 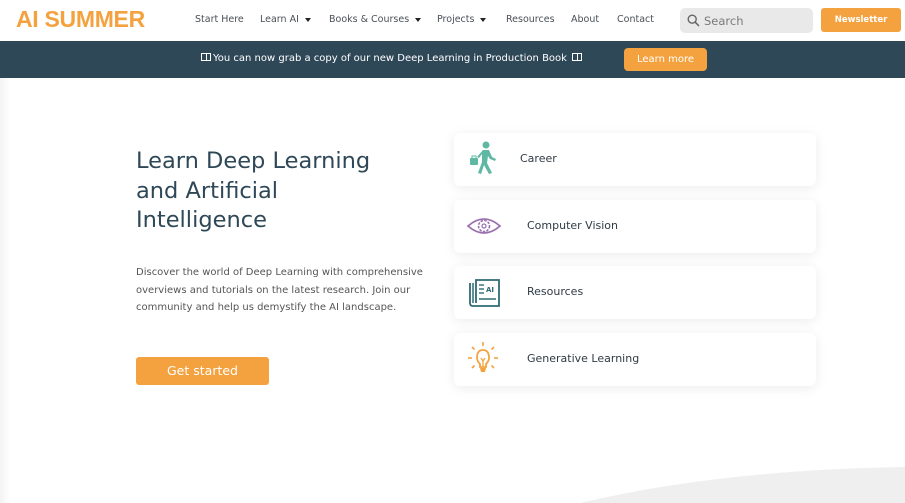 I want to click on newsletter-button: Newsletter, so click(x=861, y=20).